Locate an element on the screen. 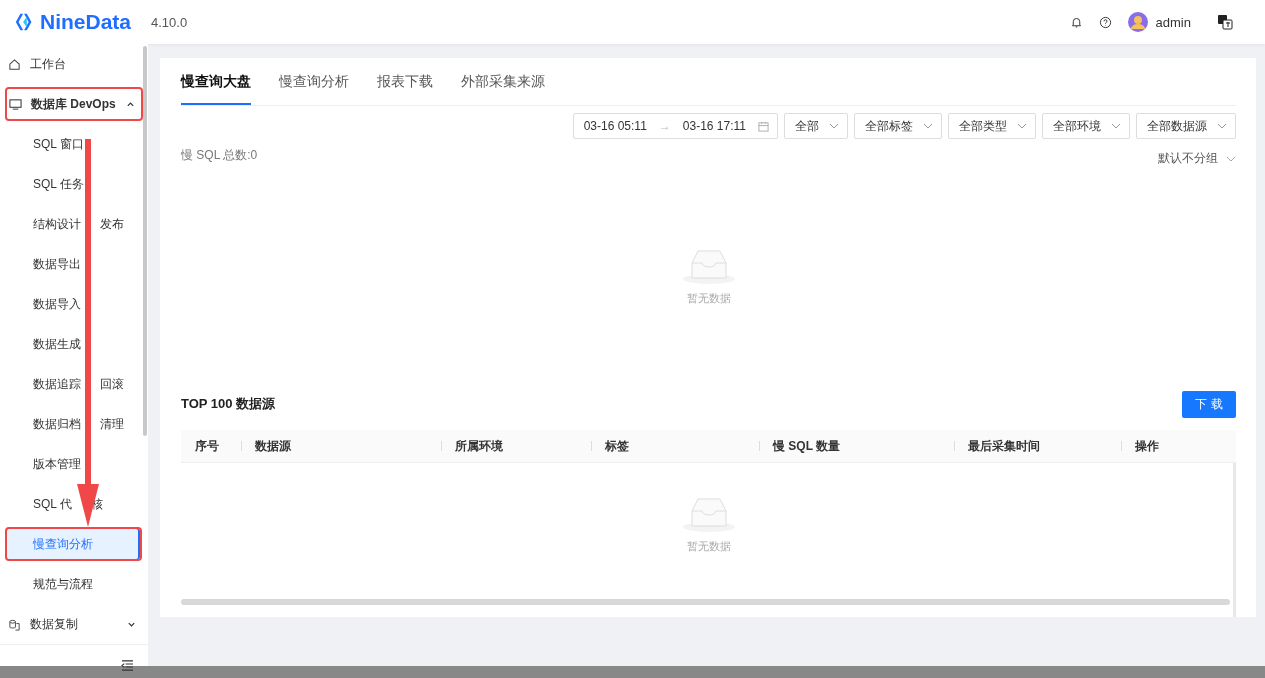 The width and height of the screenshot is (1265, 678). menu-item: 工作台 is located at coordinates (74, 64).